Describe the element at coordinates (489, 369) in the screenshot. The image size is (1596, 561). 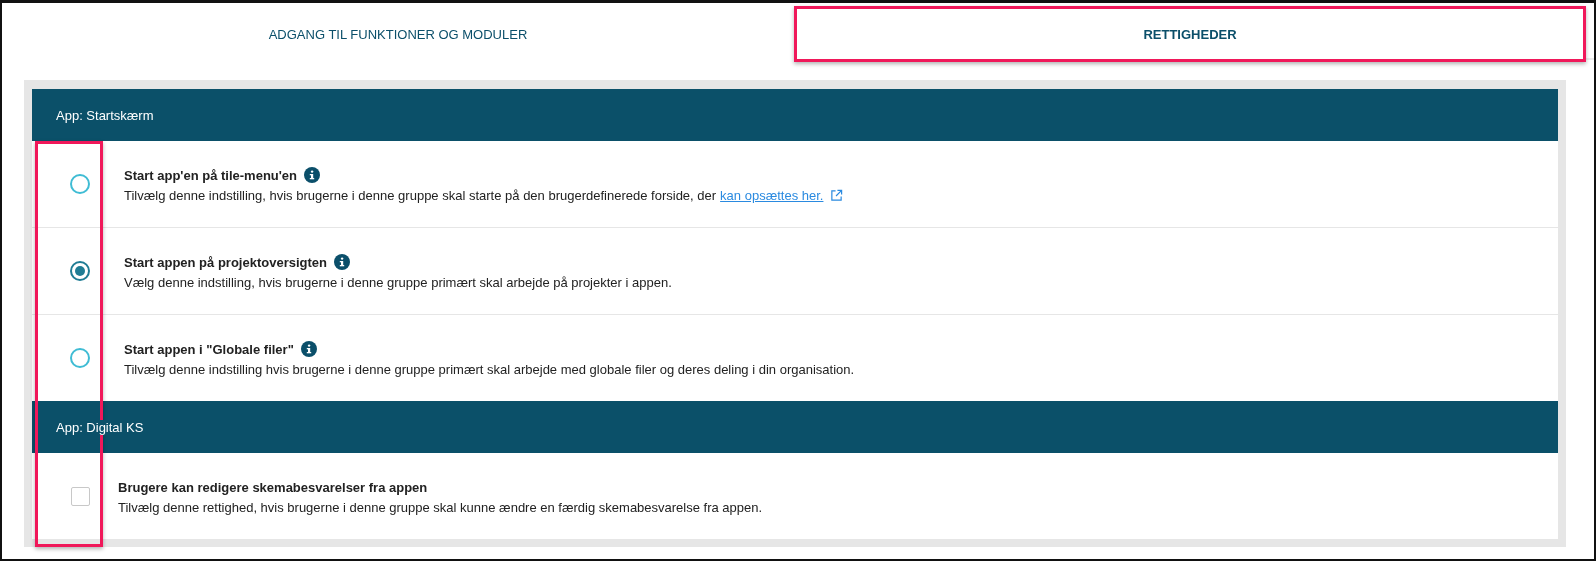
I see `option-description: Tilvælg denne indstilling hvis brugerne i denne gruppe primært skal arbejde med globale filer og deres deling i din organisation.` at that location.